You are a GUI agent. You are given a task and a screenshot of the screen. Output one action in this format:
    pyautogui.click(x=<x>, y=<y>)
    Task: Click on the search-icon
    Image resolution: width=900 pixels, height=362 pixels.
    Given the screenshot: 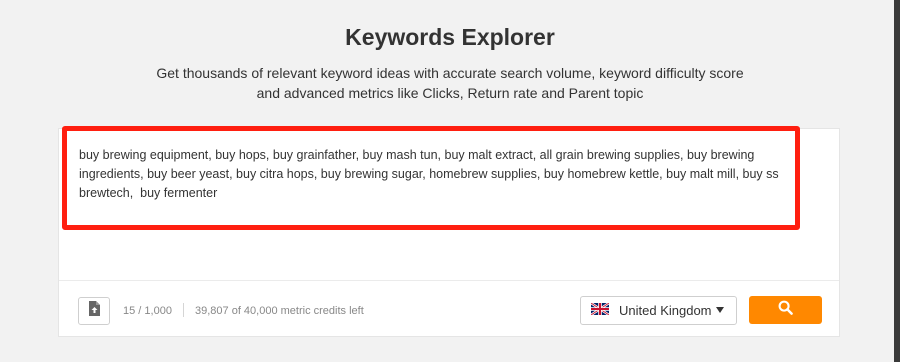 What is the action you would take?
    pyautogui.click(x=785, y=310)
    